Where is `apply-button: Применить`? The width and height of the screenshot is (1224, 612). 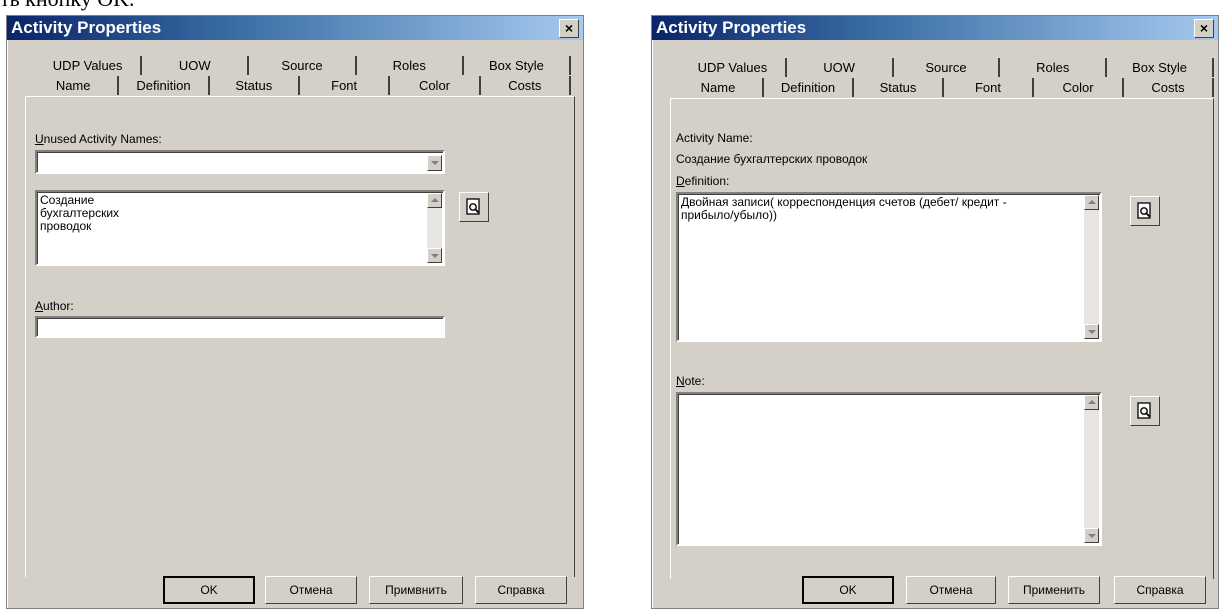 apply-button: Применить is located at coordinates (1054, 590).